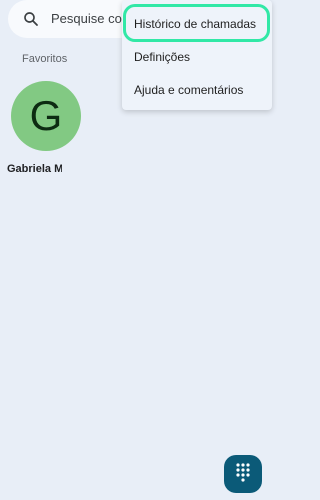 Image resolution: width=320 pixels, height=500 pixels. What do you see at coordinates (34, 169) in the screenshot?
I see `contact-name: Gabriela Martins` at bounding box center [34, 169].